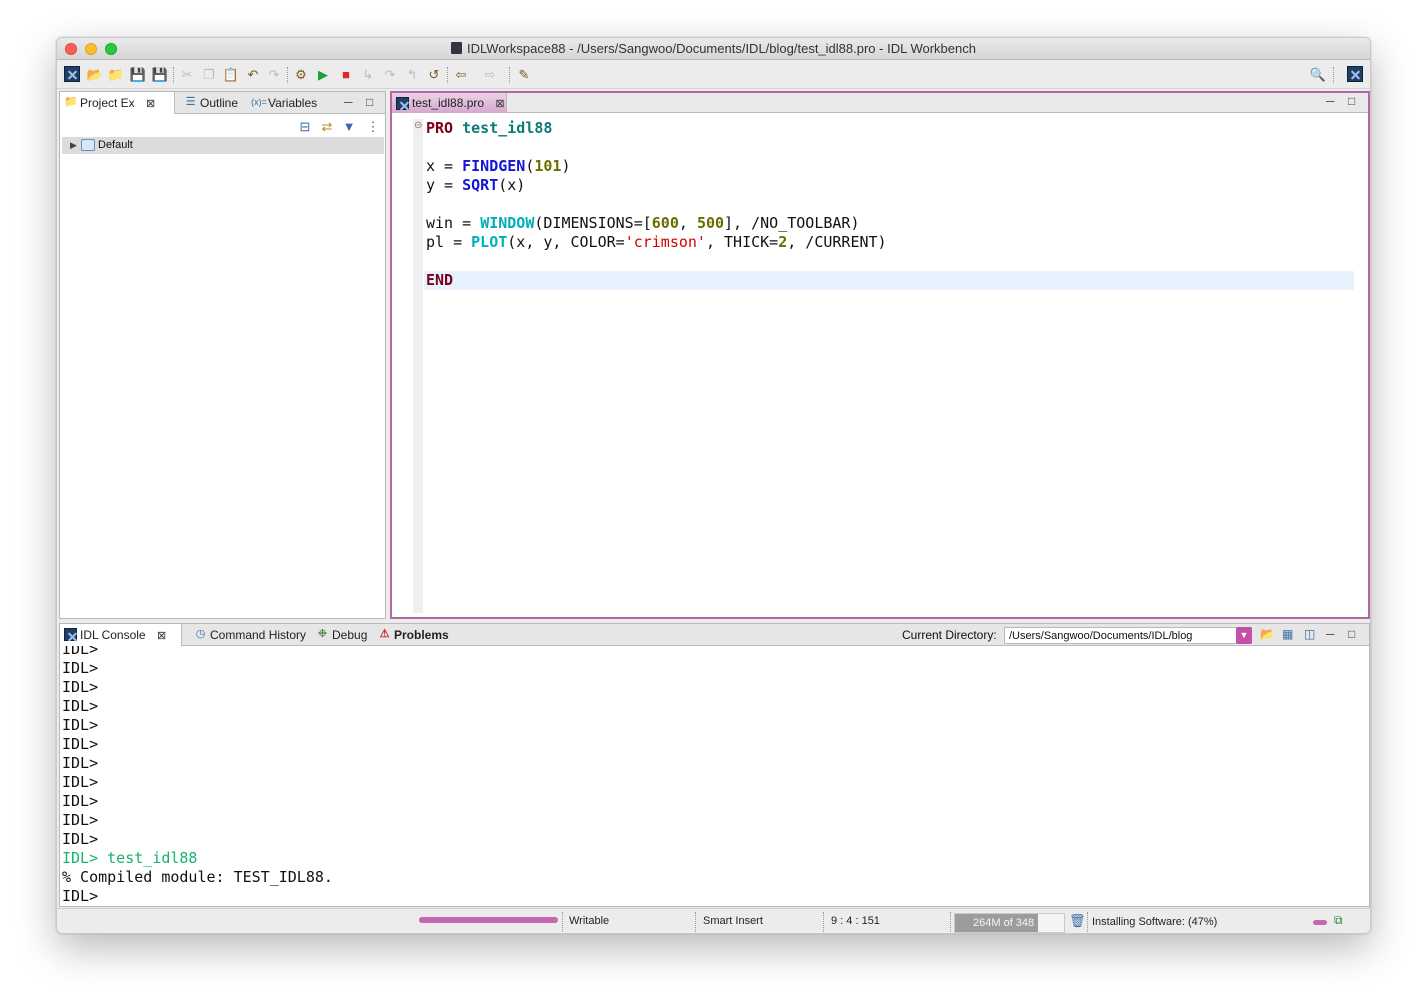 Image resolution: width=1427 pixels, height=1008 pixels. Describe the element at coordinates (107, 103) in the screenshot. I see `tab-project-explorer-label: Project Ex` at that location.